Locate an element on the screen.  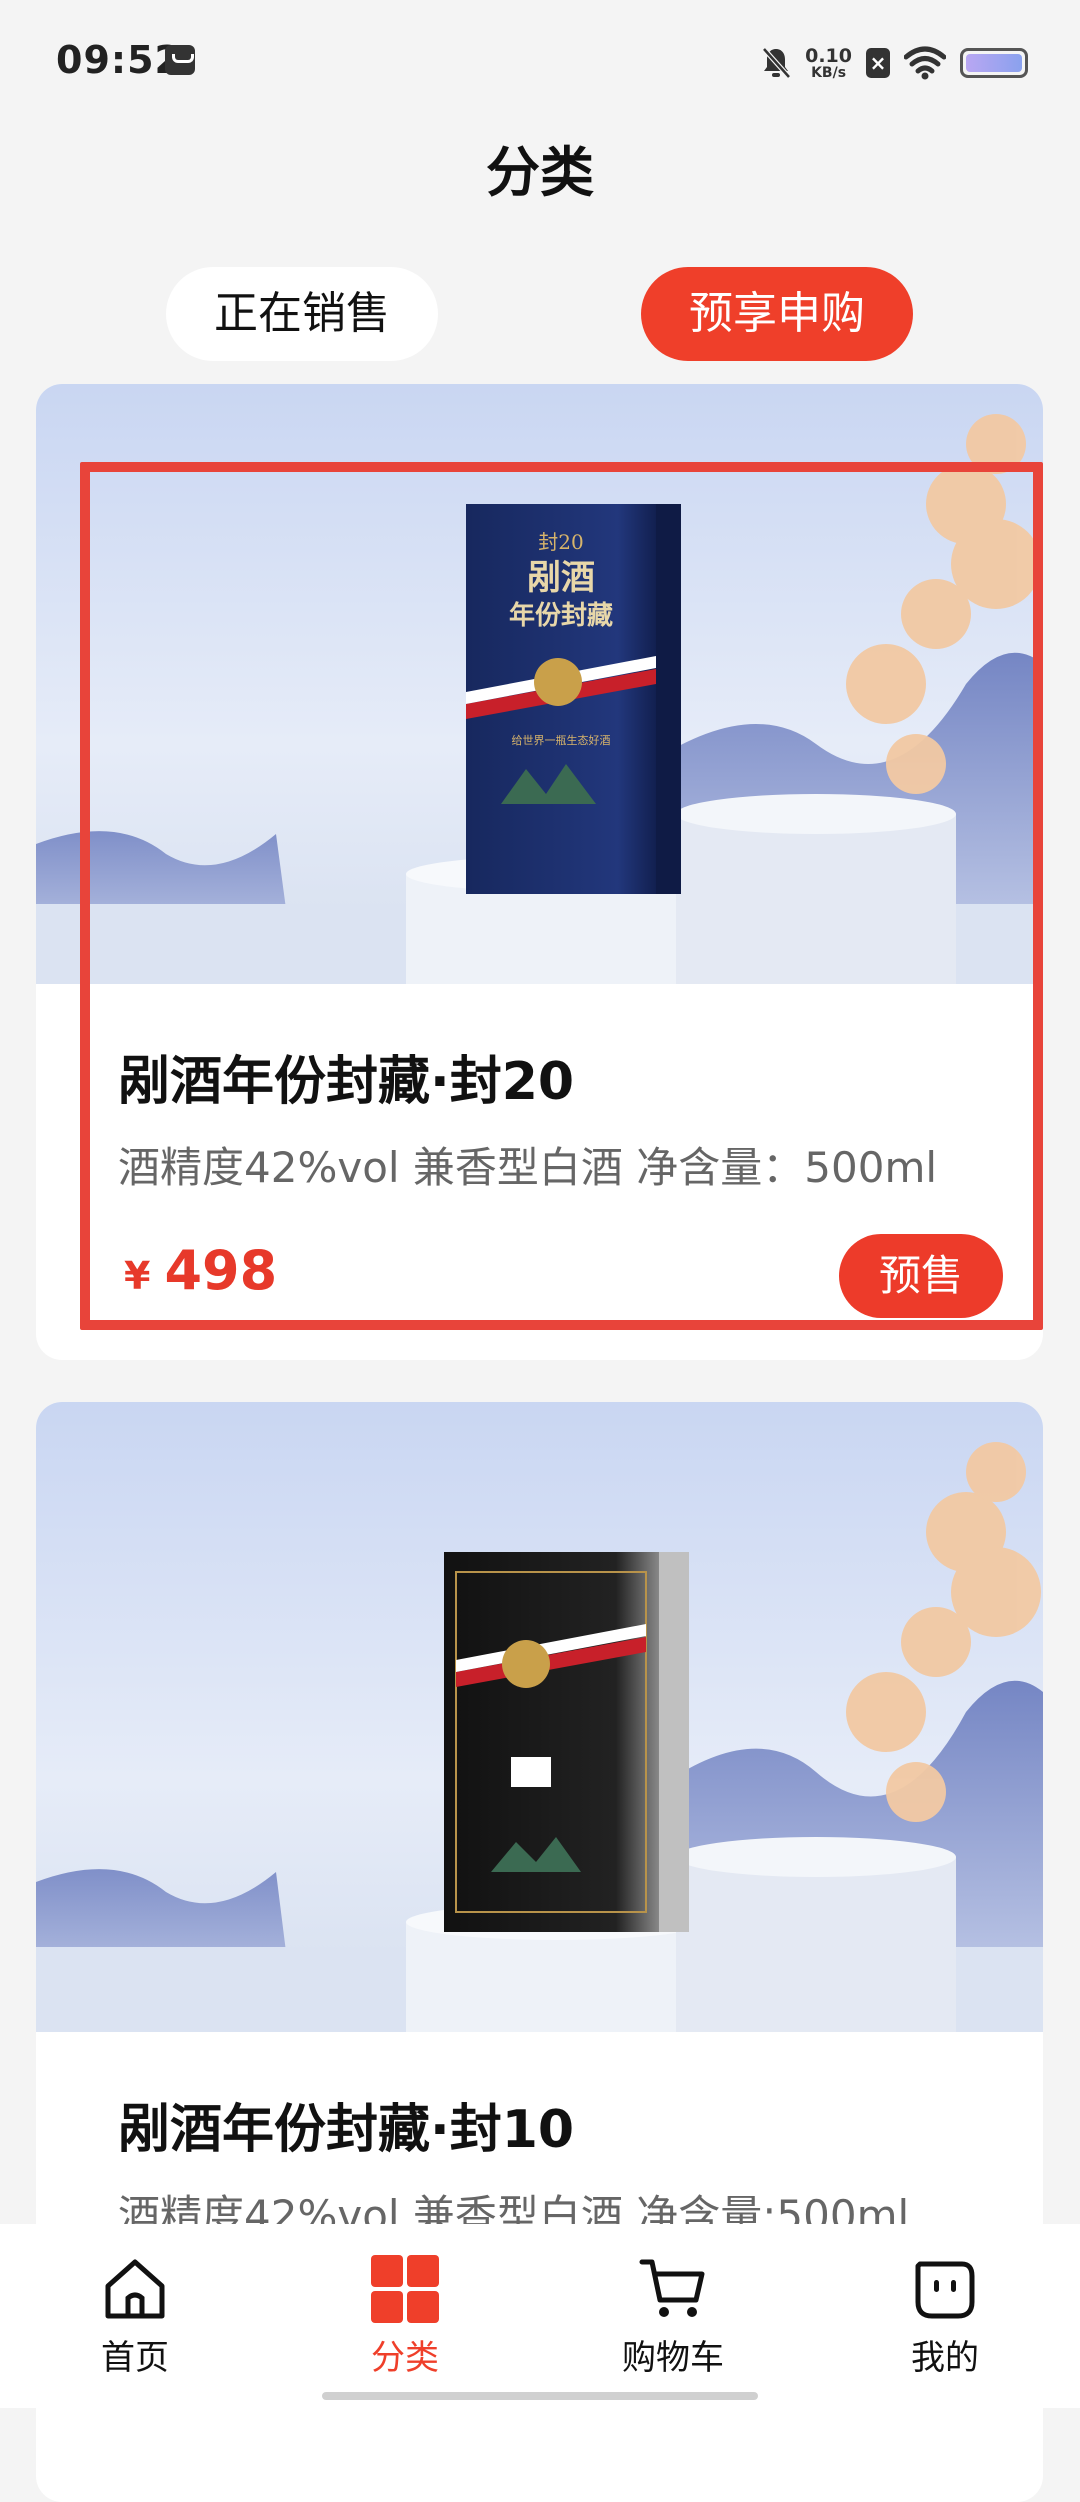
home-icon is located at coordinates (135, 2289).